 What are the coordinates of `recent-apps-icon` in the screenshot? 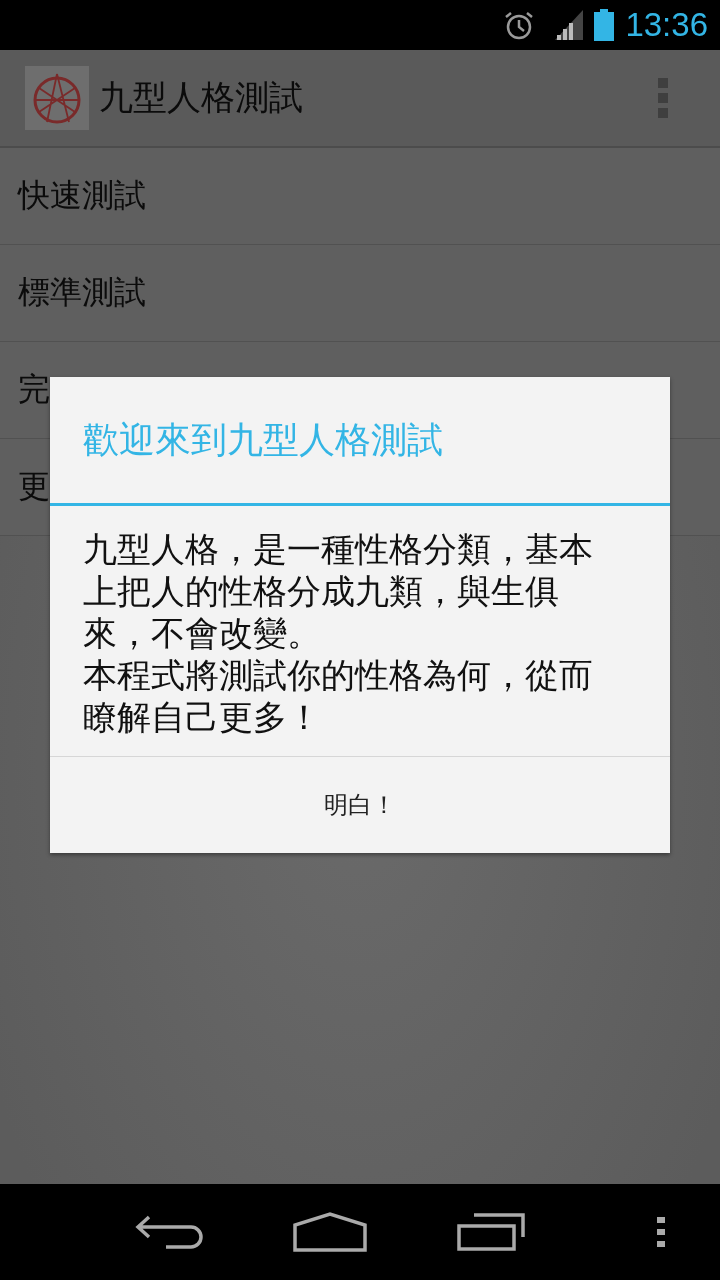 It's located at (492, 1232).